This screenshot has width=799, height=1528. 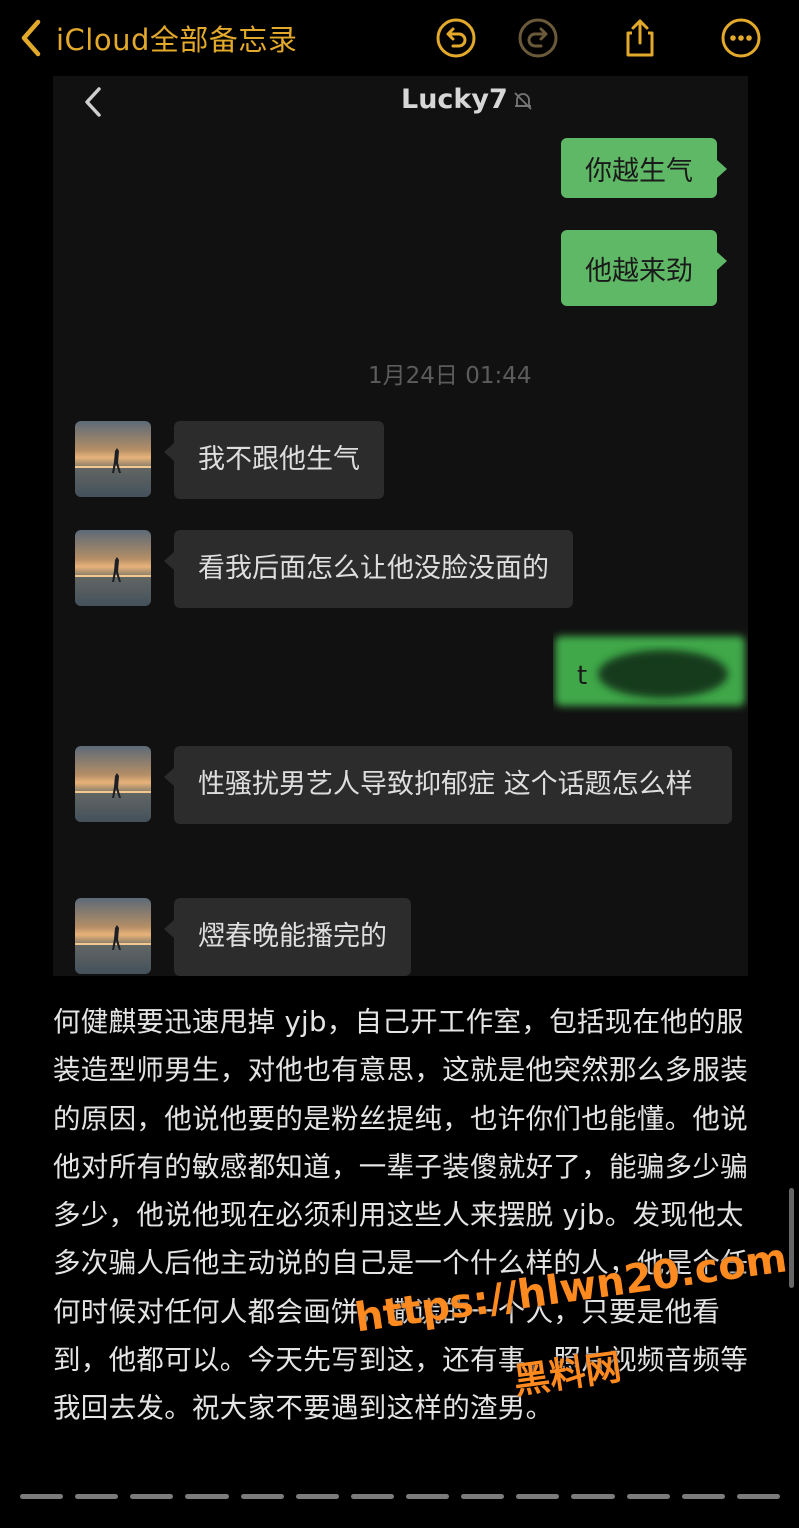 I want to click on message-incoming: 熤春晚能播完的, so click(x=287, y=937).